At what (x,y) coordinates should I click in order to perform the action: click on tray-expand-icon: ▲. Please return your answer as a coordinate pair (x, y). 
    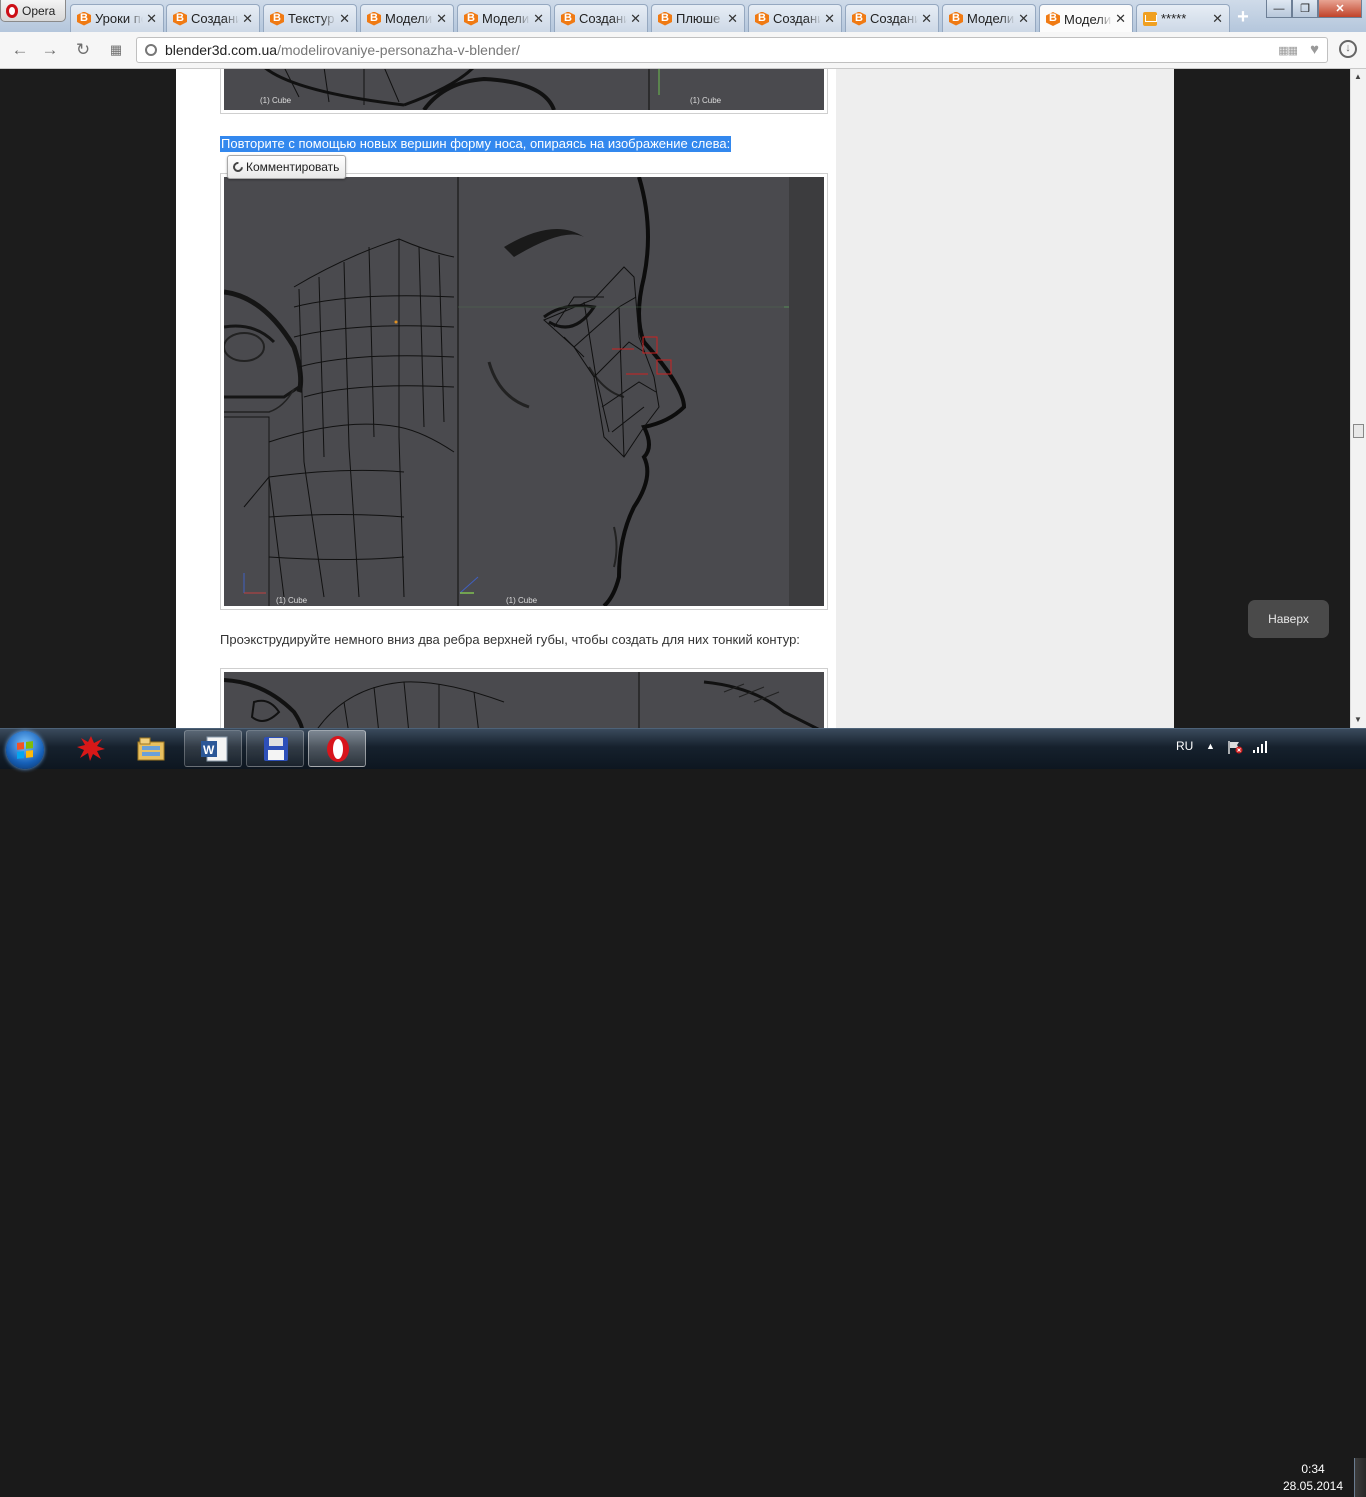
    Looking at the image, I should click on (1210, 746).